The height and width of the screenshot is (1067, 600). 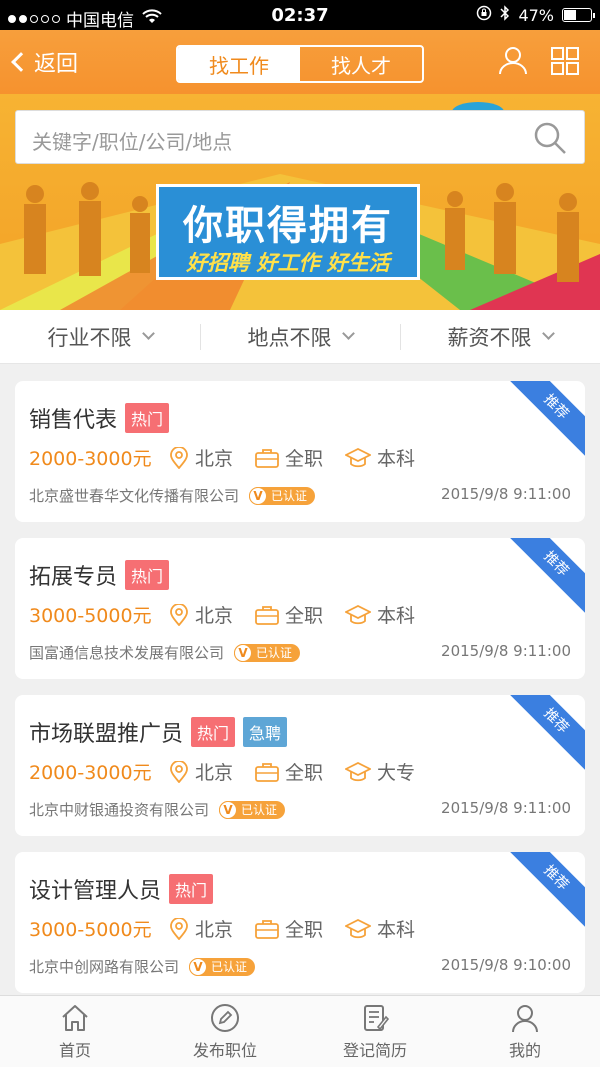 What do you see at coordinates (95, 891) in the screenshot?
I see `job-title: 设计管理人员` at bounding box center [95, 891].